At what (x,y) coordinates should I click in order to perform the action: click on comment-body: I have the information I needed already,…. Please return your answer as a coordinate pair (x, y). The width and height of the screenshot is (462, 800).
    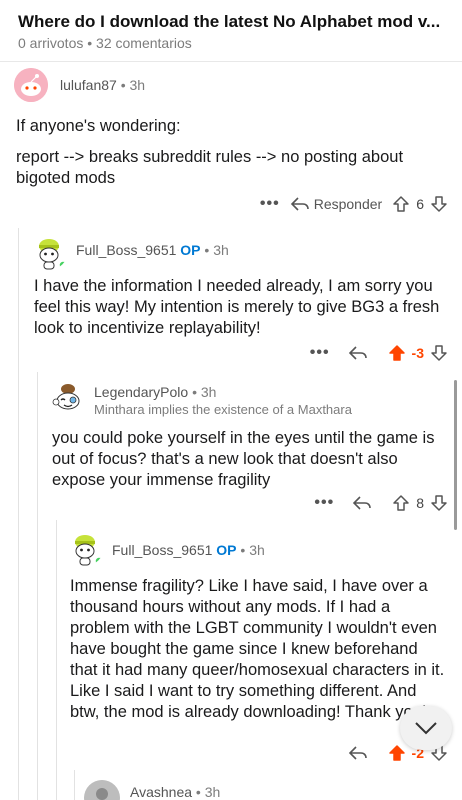
    Looking at the image, I should click on (237, 307).